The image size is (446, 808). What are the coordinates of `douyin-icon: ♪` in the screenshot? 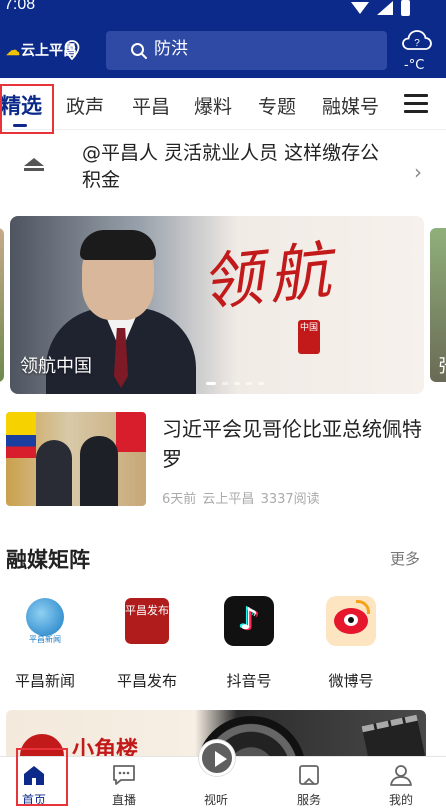 It's located at (249, 621).